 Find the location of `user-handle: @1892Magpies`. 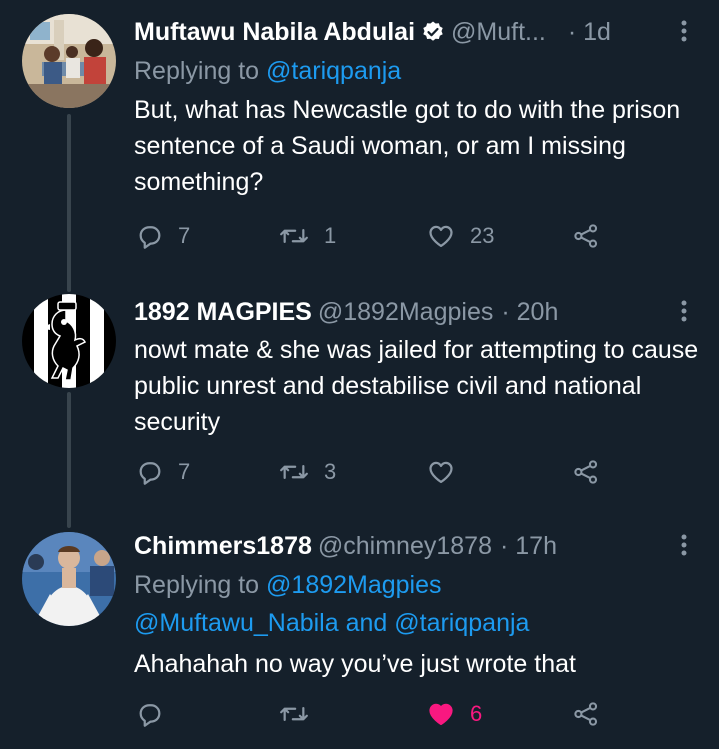

user-handle: @1892Magpies is located at coordinates (406, 312).